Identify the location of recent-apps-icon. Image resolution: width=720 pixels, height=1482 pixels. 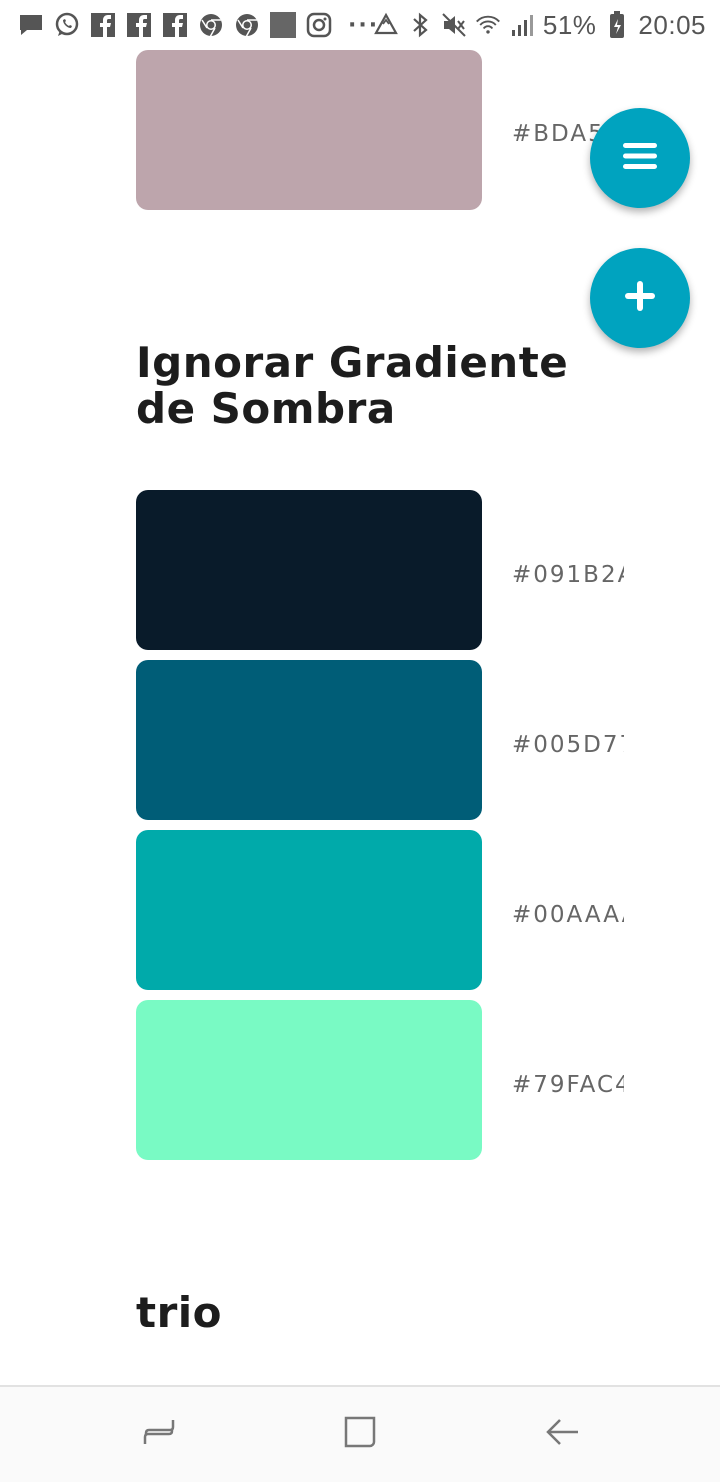
(159, 1434).